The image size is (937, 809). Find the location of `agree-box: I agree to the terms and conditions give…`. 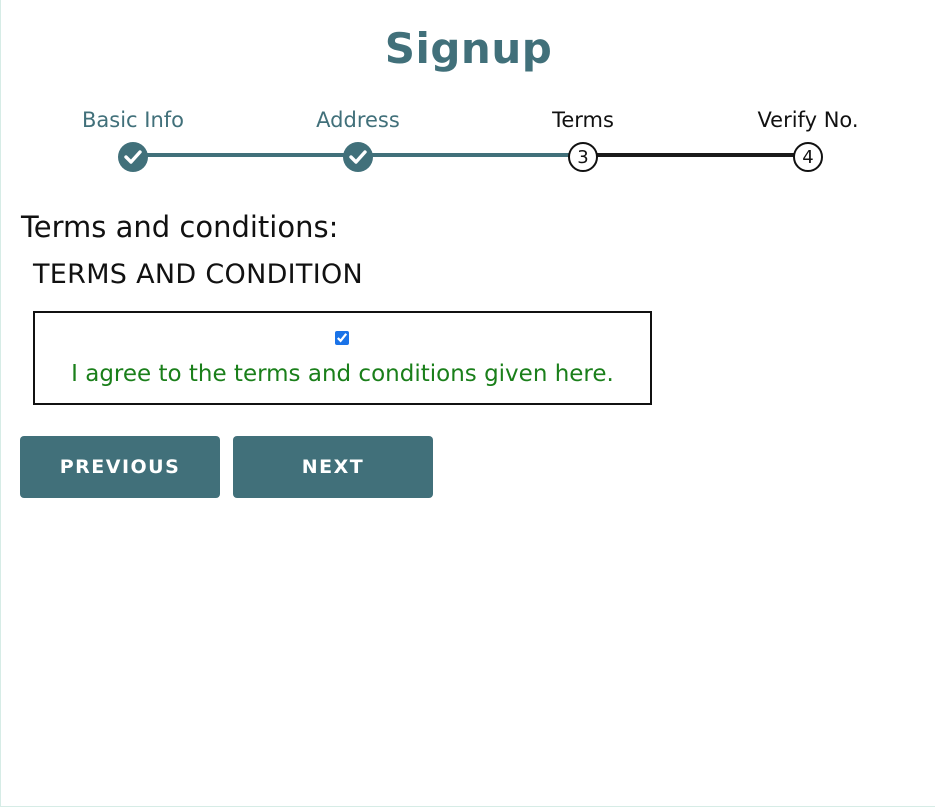

agree-box: I agree to the terms and conditions give… is located at coordinates (342, 358).